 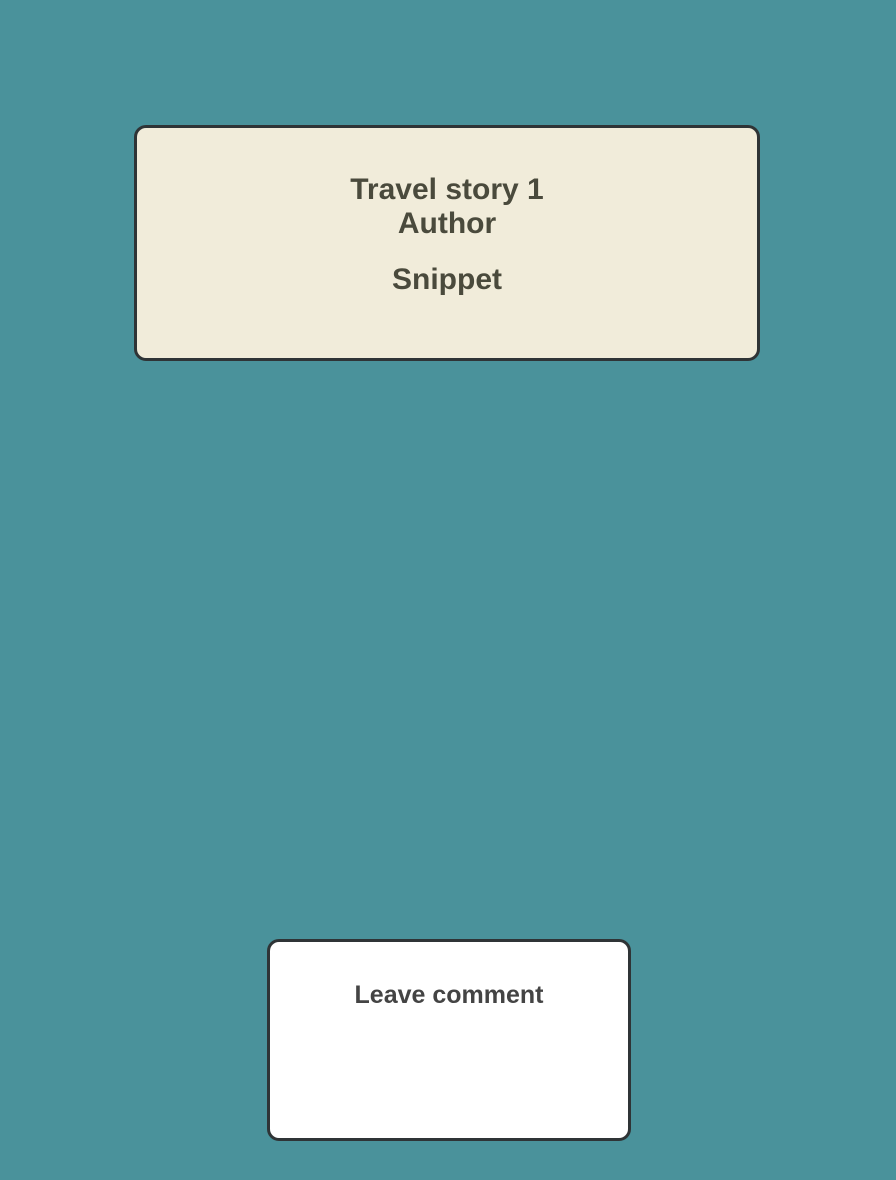 I want to click on story-title: Travel story 1, so click(x=447, y=189).